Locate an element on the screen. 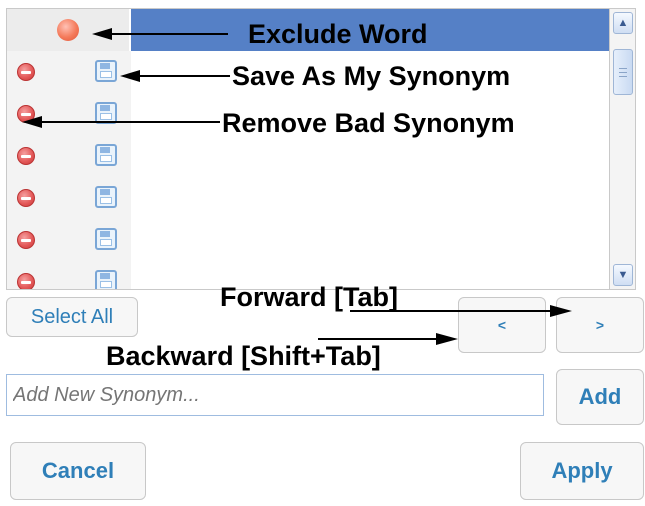 The image size is (645, 506). exclude-icon is located at coordinates (68, 30).